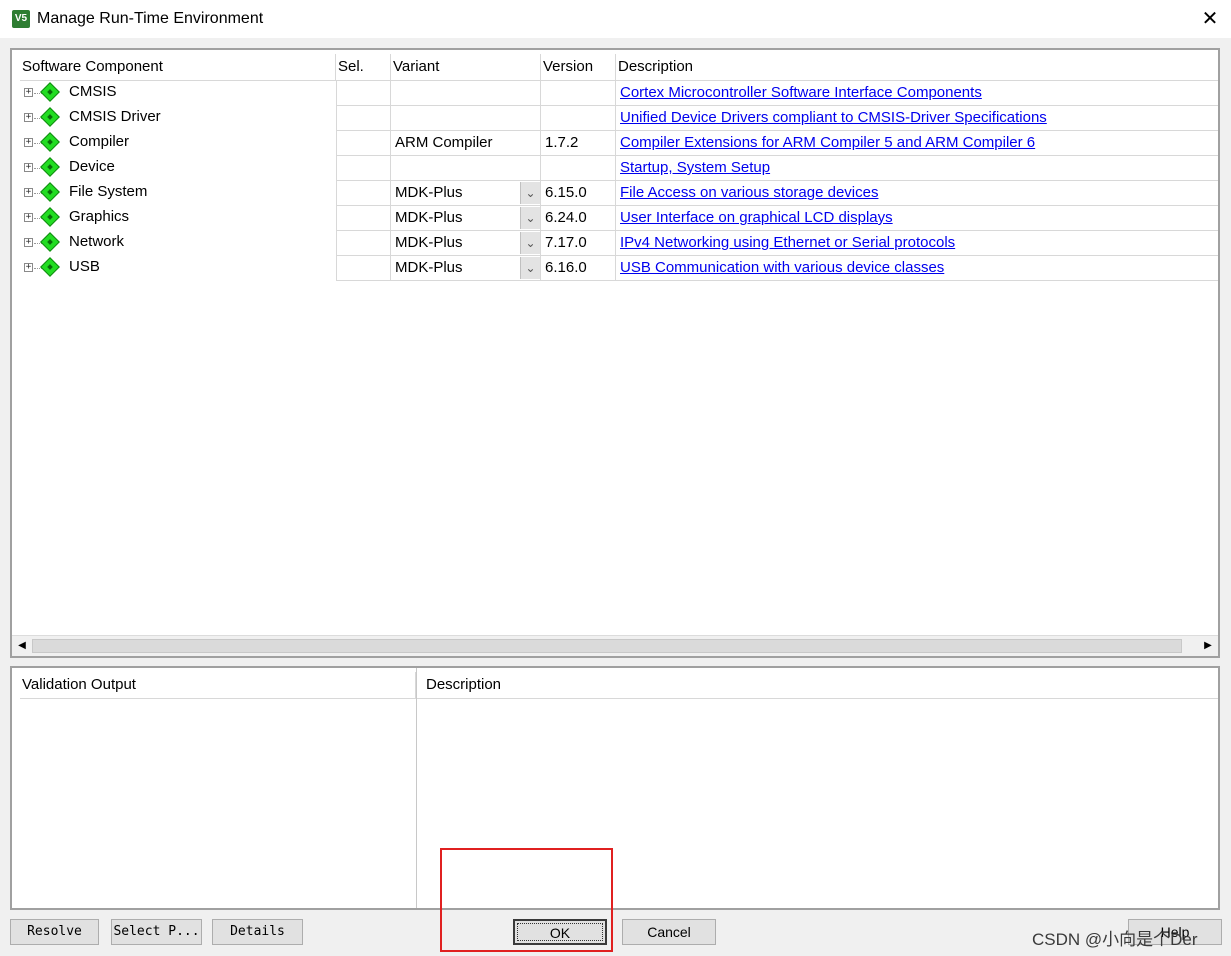 The width and height of the screenshot is (1231, 956). What do you see at coordinates (416, 788) in the screenshot?
I see `validation-divider` at bounding box center [416, 788].